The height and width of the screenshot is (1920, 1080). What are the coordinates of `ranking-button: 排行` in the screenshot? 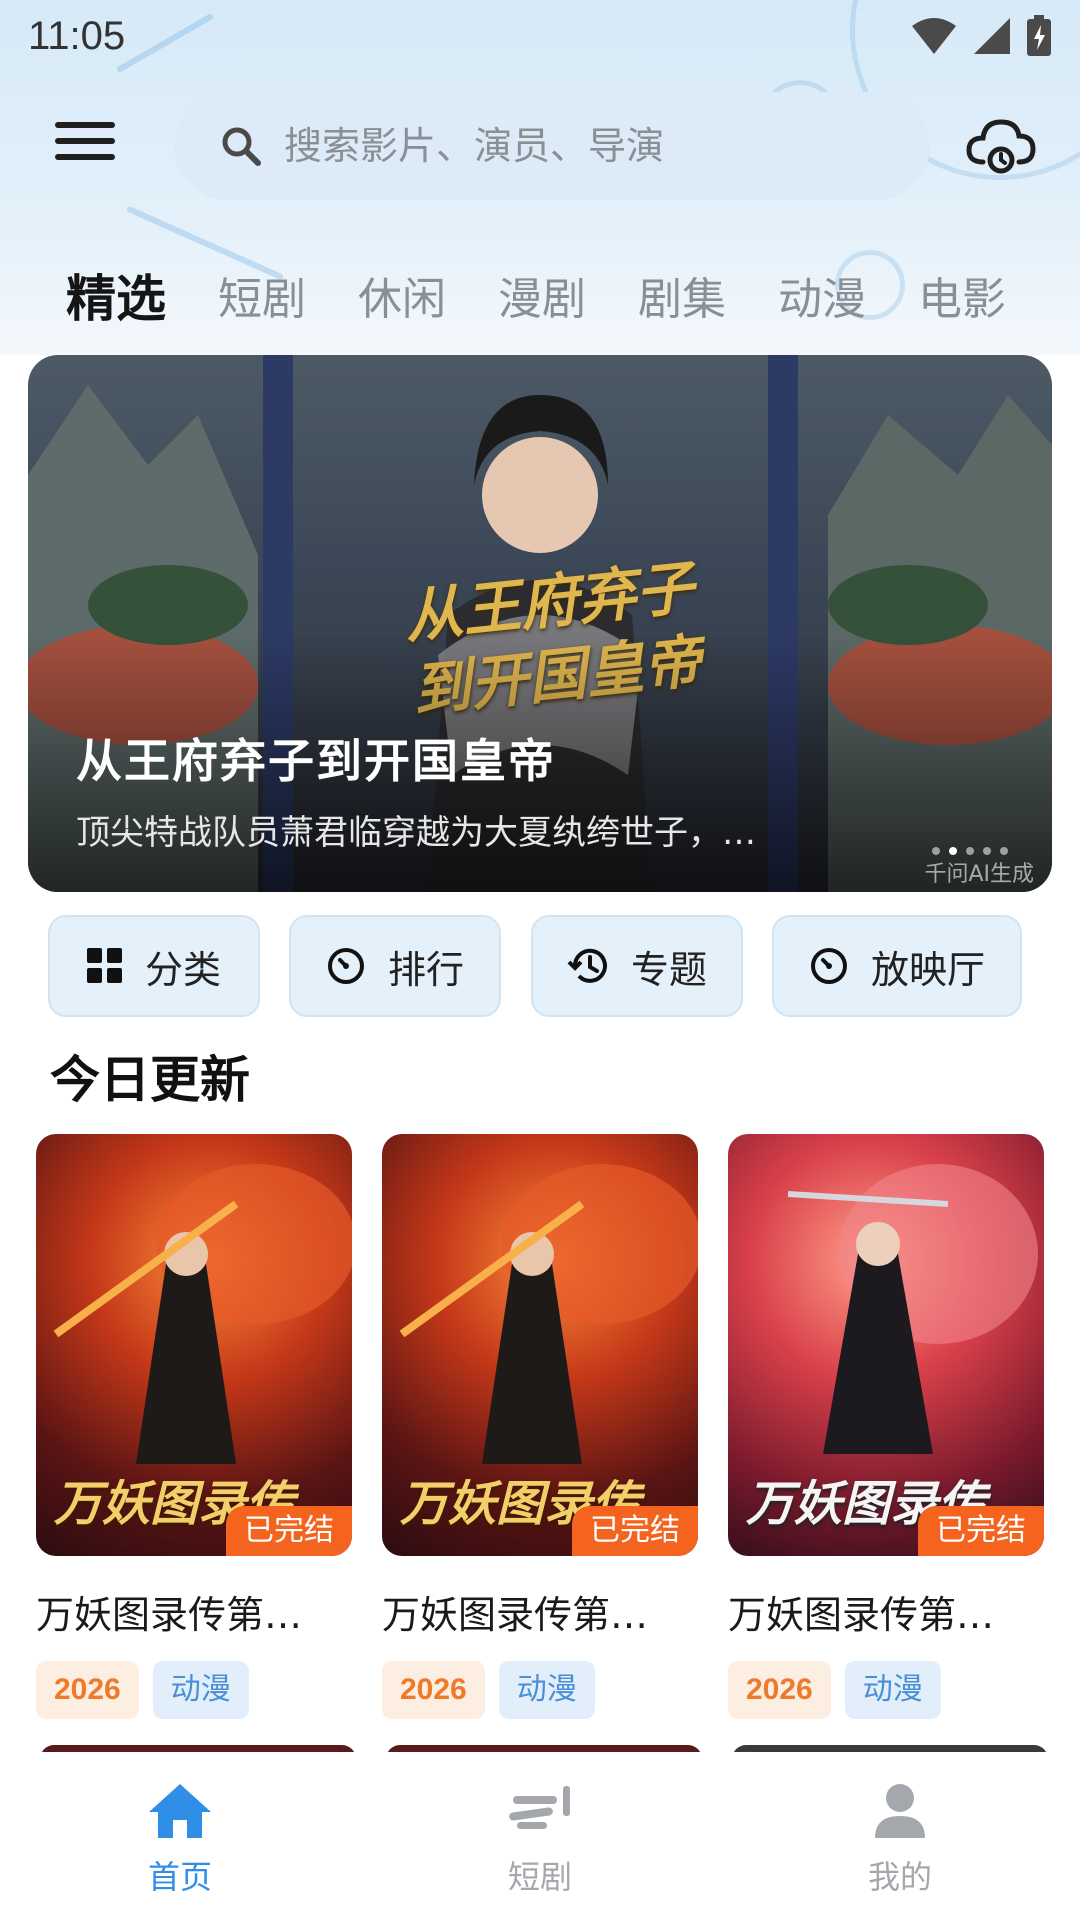 It's located at (395, 966).